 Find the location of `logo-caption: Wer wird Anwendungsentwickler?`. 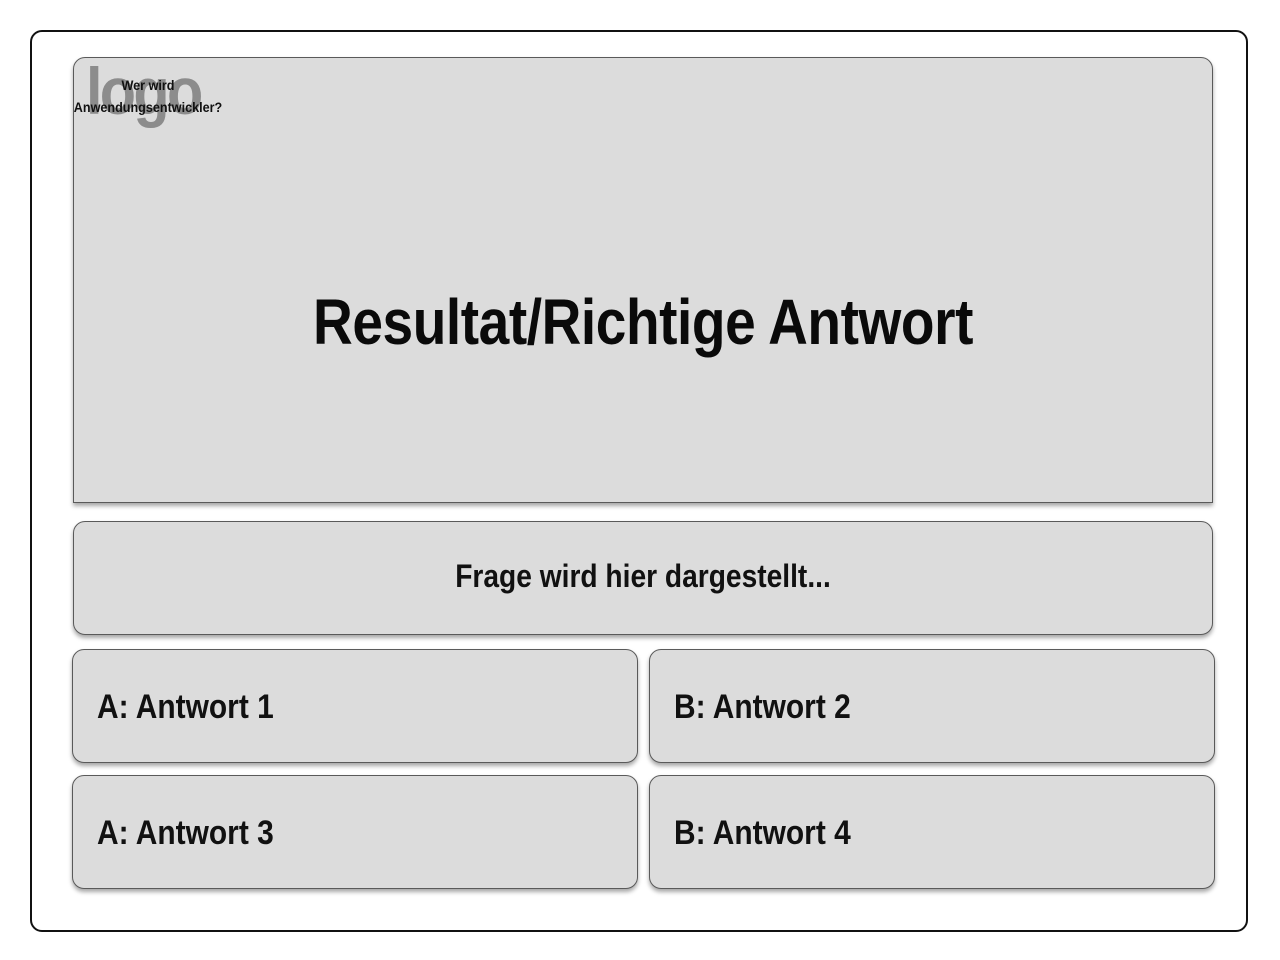

logo-caption: Wer wird Anwendungsentwickler? is located at coordinates (148, 96).